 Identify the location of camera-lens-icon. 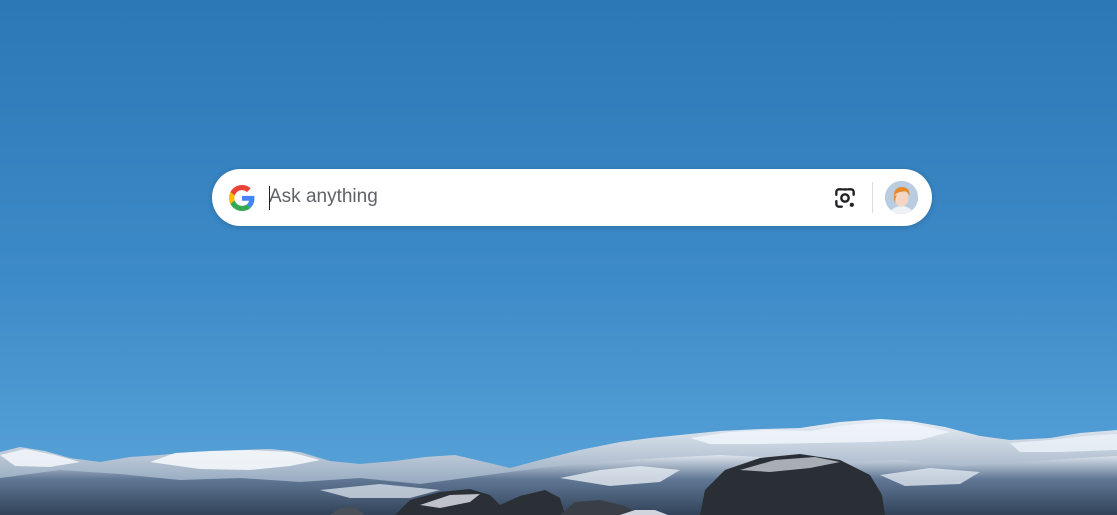
(845, 198).